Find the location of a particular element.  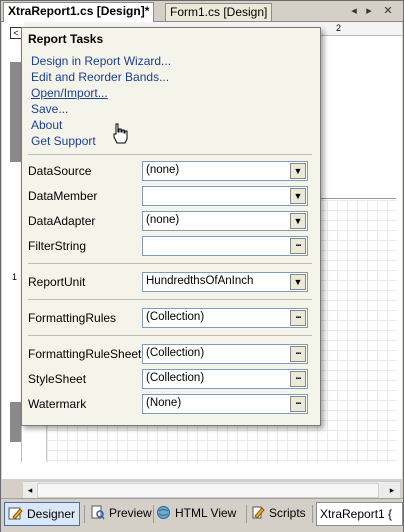

html-view-button: HTML View is located at coordinates (196, 513).